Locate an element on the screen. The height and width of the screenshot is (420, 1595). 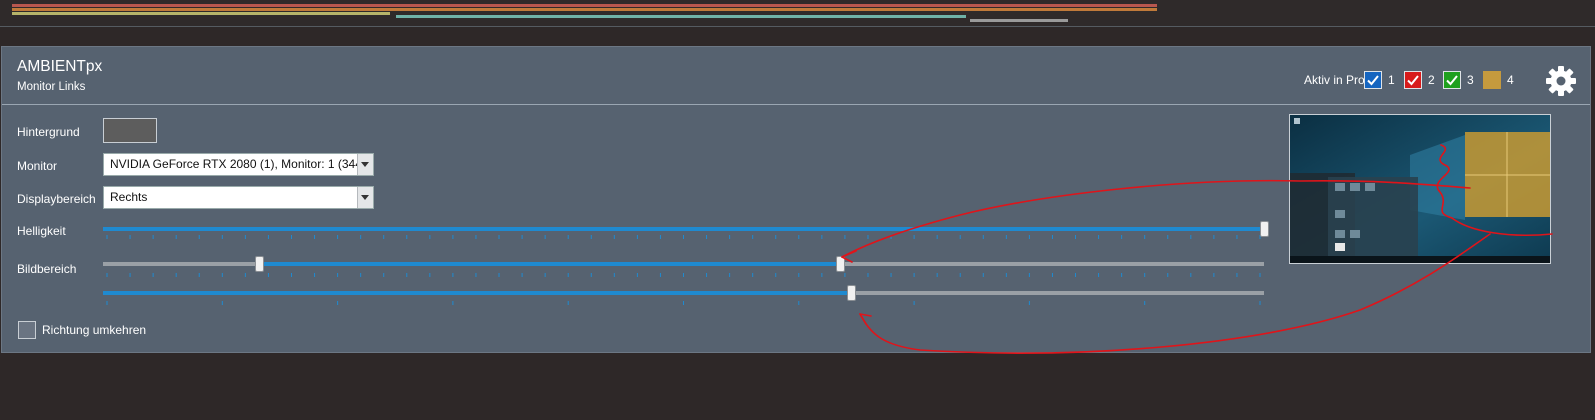
image-area-second-ticks is located at coordinates (683, 303).